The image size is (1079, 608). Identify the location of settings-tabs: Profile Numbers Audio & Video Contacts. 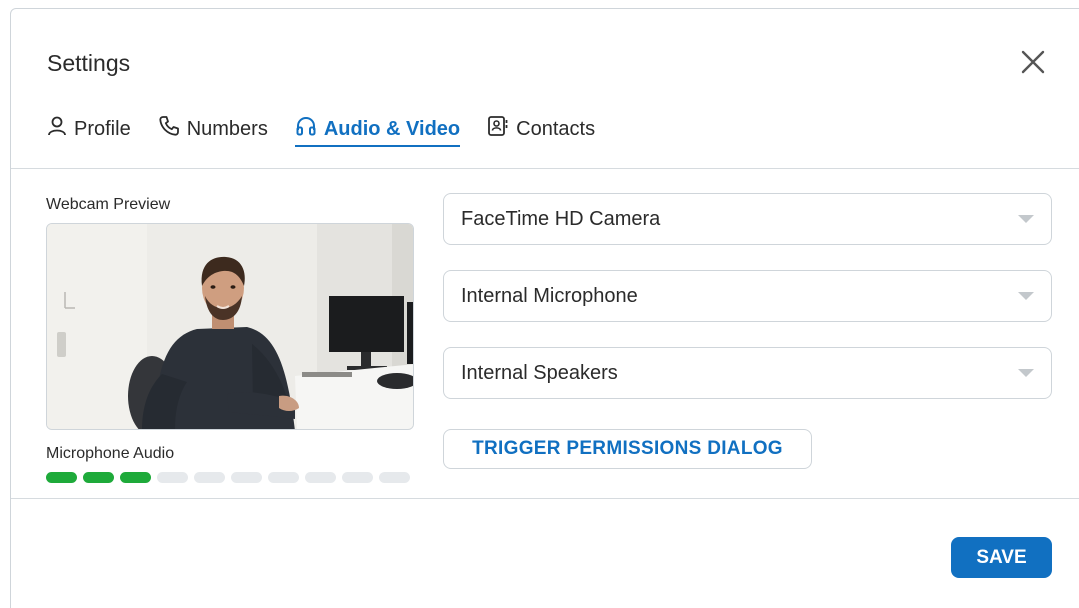
(334, 131).